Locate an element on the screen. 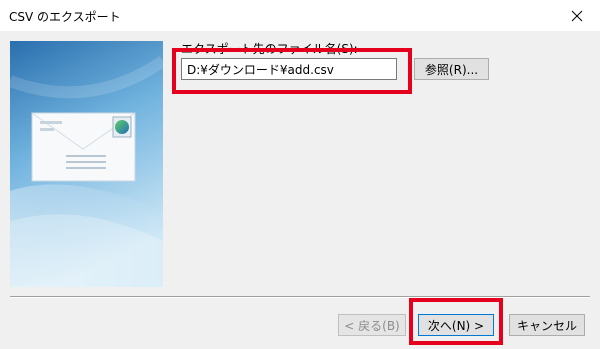  window-title: CSV のエクスポート is located at coordinates (65, 17).